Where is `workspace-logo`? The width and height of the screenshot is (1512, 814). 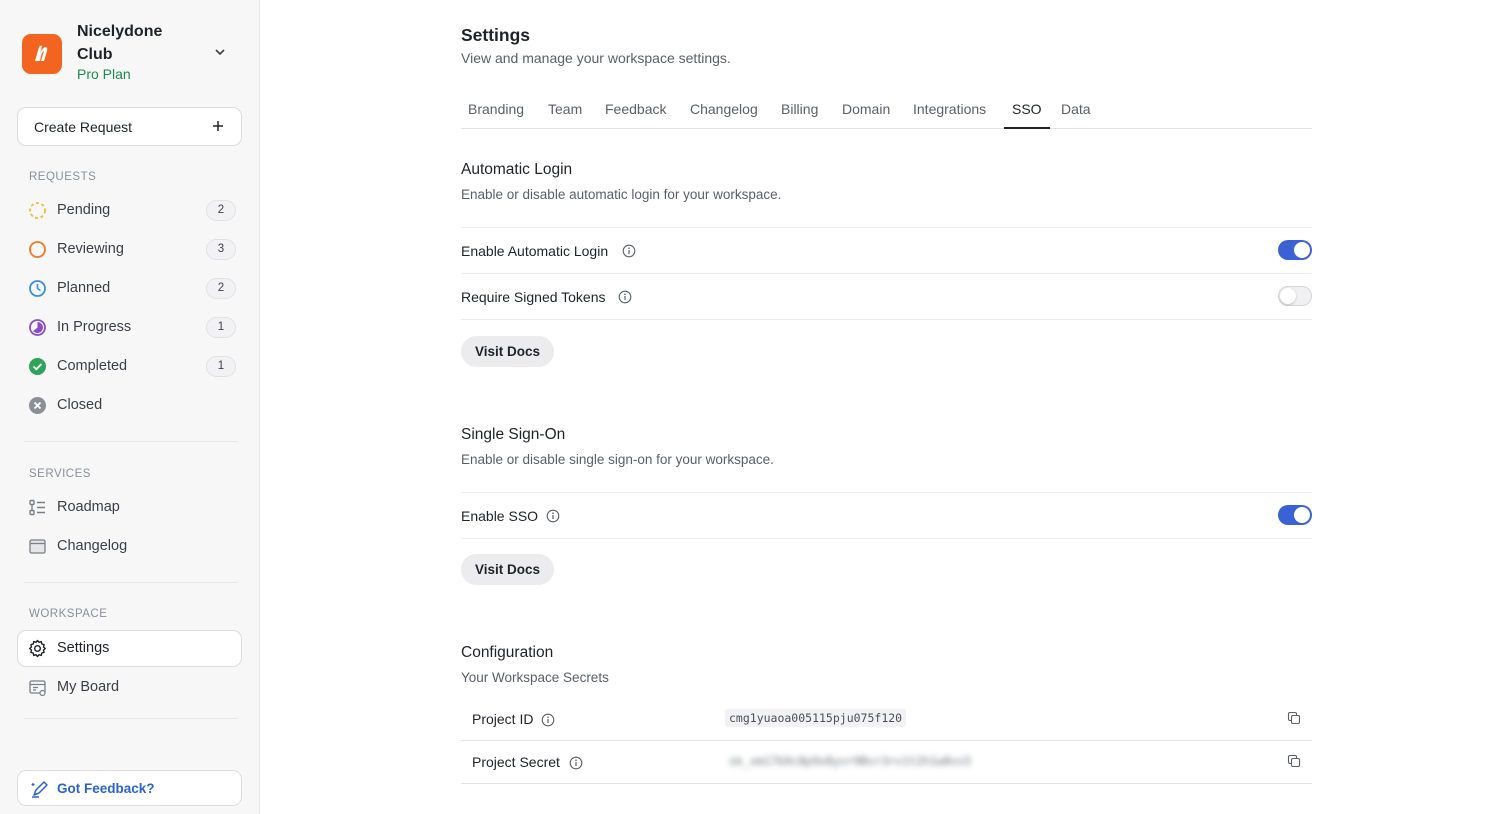
workspace-logo is located at coordinates (42, 54).